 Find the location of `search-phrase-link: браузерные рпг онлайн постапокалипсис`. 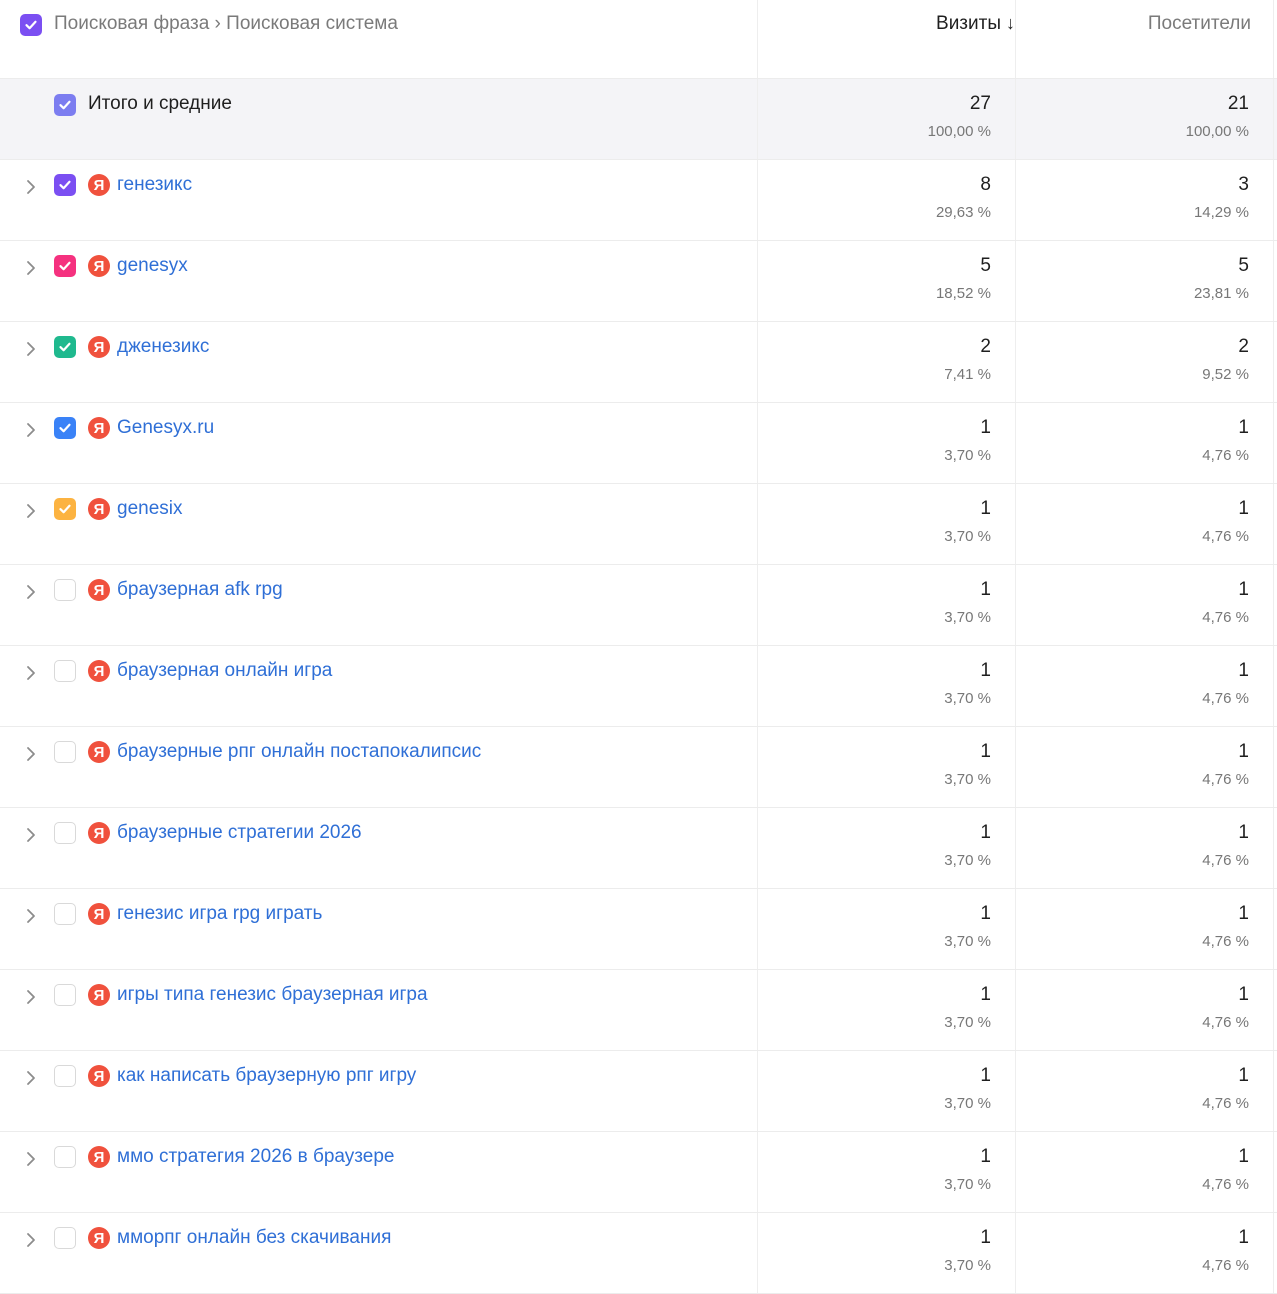

search-phrase-link: браузерные рпг онлайн постапокалипсис is located at coordinates (299, 752).